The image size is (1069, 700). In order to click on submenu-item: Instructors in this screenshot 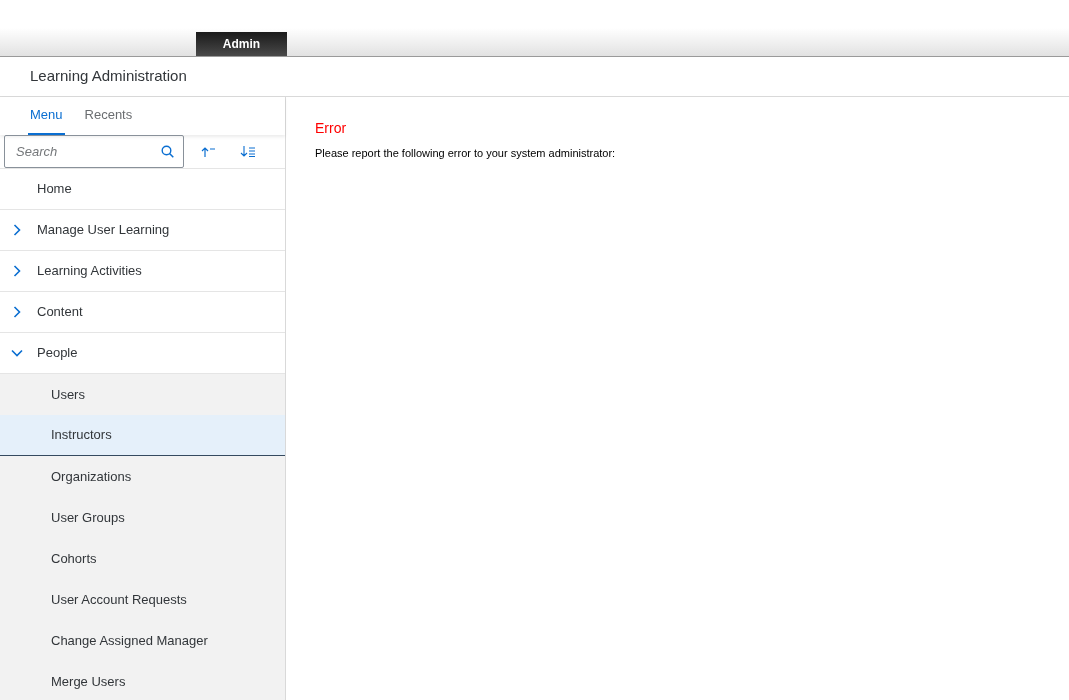, I will do `click(142, 435)`.